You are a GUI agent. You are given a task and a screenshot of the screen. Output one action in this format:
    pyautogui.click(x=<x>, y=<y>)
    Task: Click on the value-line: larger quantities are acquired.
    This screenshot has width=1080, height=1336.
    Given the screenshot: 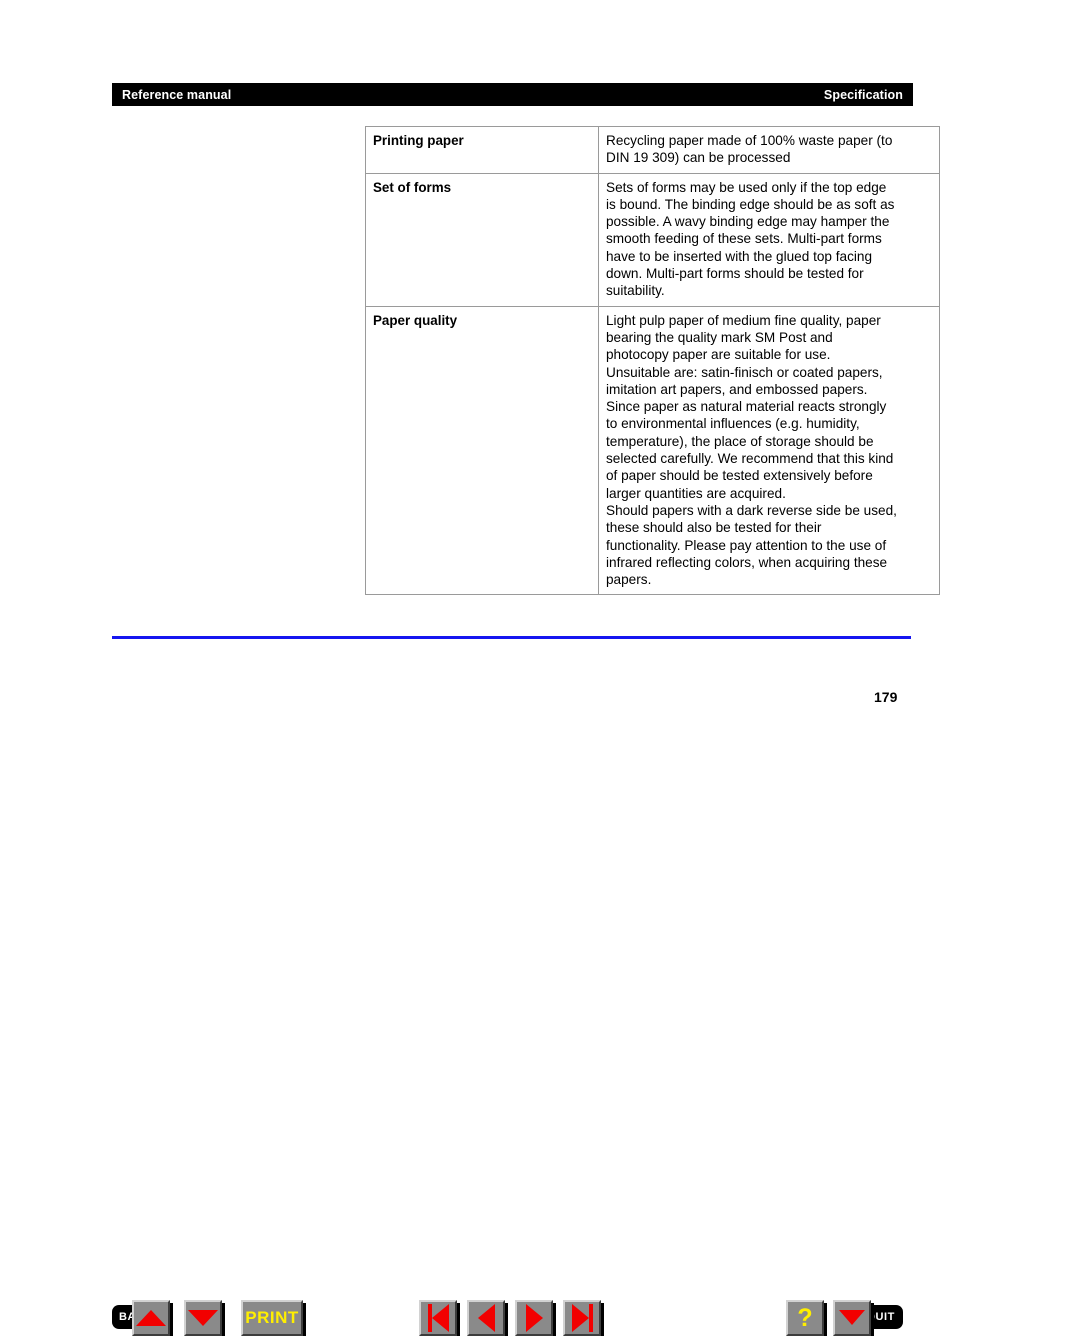 What is the action you would take?
    pyautogui.click(x=696, y=493)
    